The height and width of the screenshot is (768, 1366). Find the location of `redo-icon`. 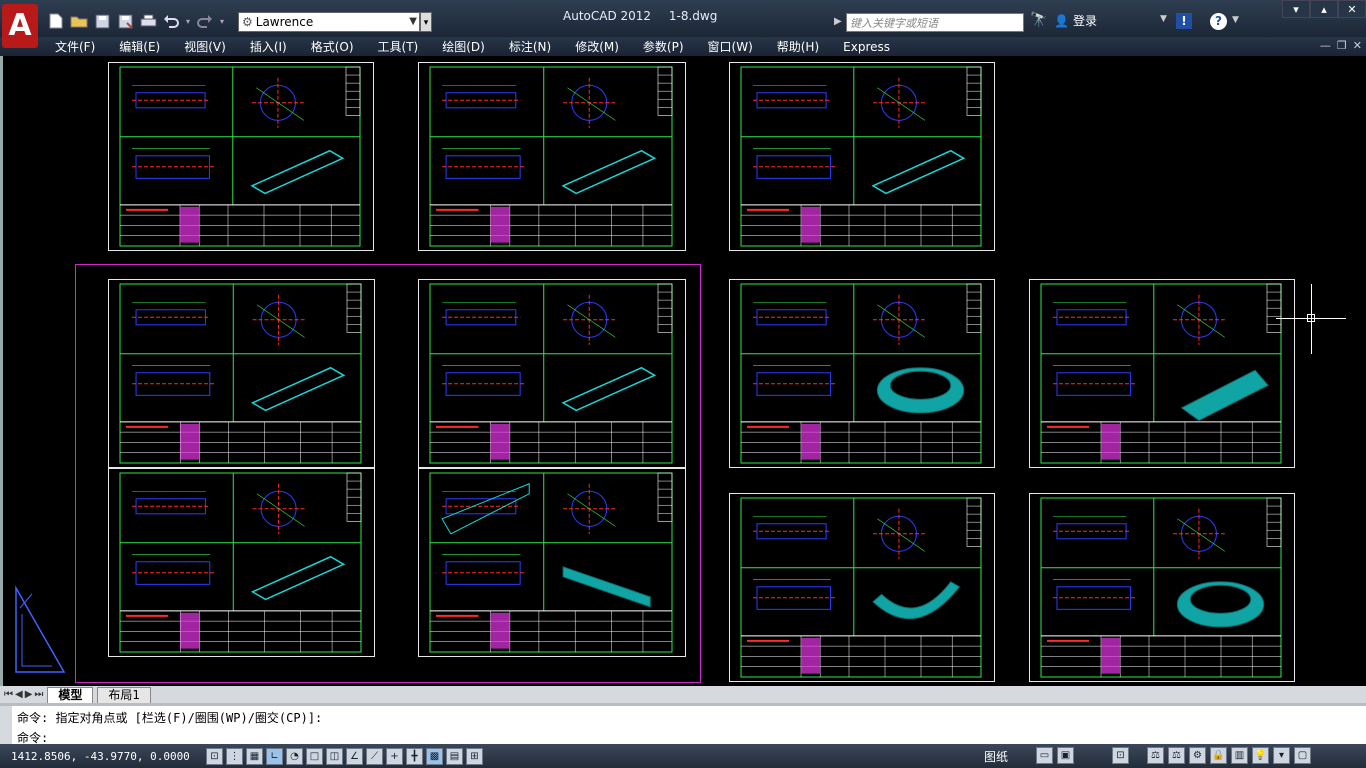

redo-icon is located at coordinates (205, 21).